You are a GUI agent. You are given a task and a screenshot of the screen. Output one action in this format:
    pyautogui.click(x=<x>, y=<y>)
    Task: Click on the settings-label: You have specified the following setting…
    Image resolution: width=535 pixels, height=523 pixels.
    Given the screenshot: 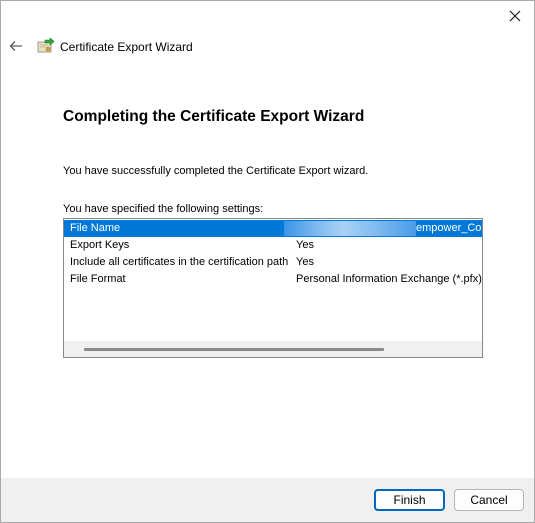 What is the action you would take?
    pyautogui.click(x=163, y=209)
    